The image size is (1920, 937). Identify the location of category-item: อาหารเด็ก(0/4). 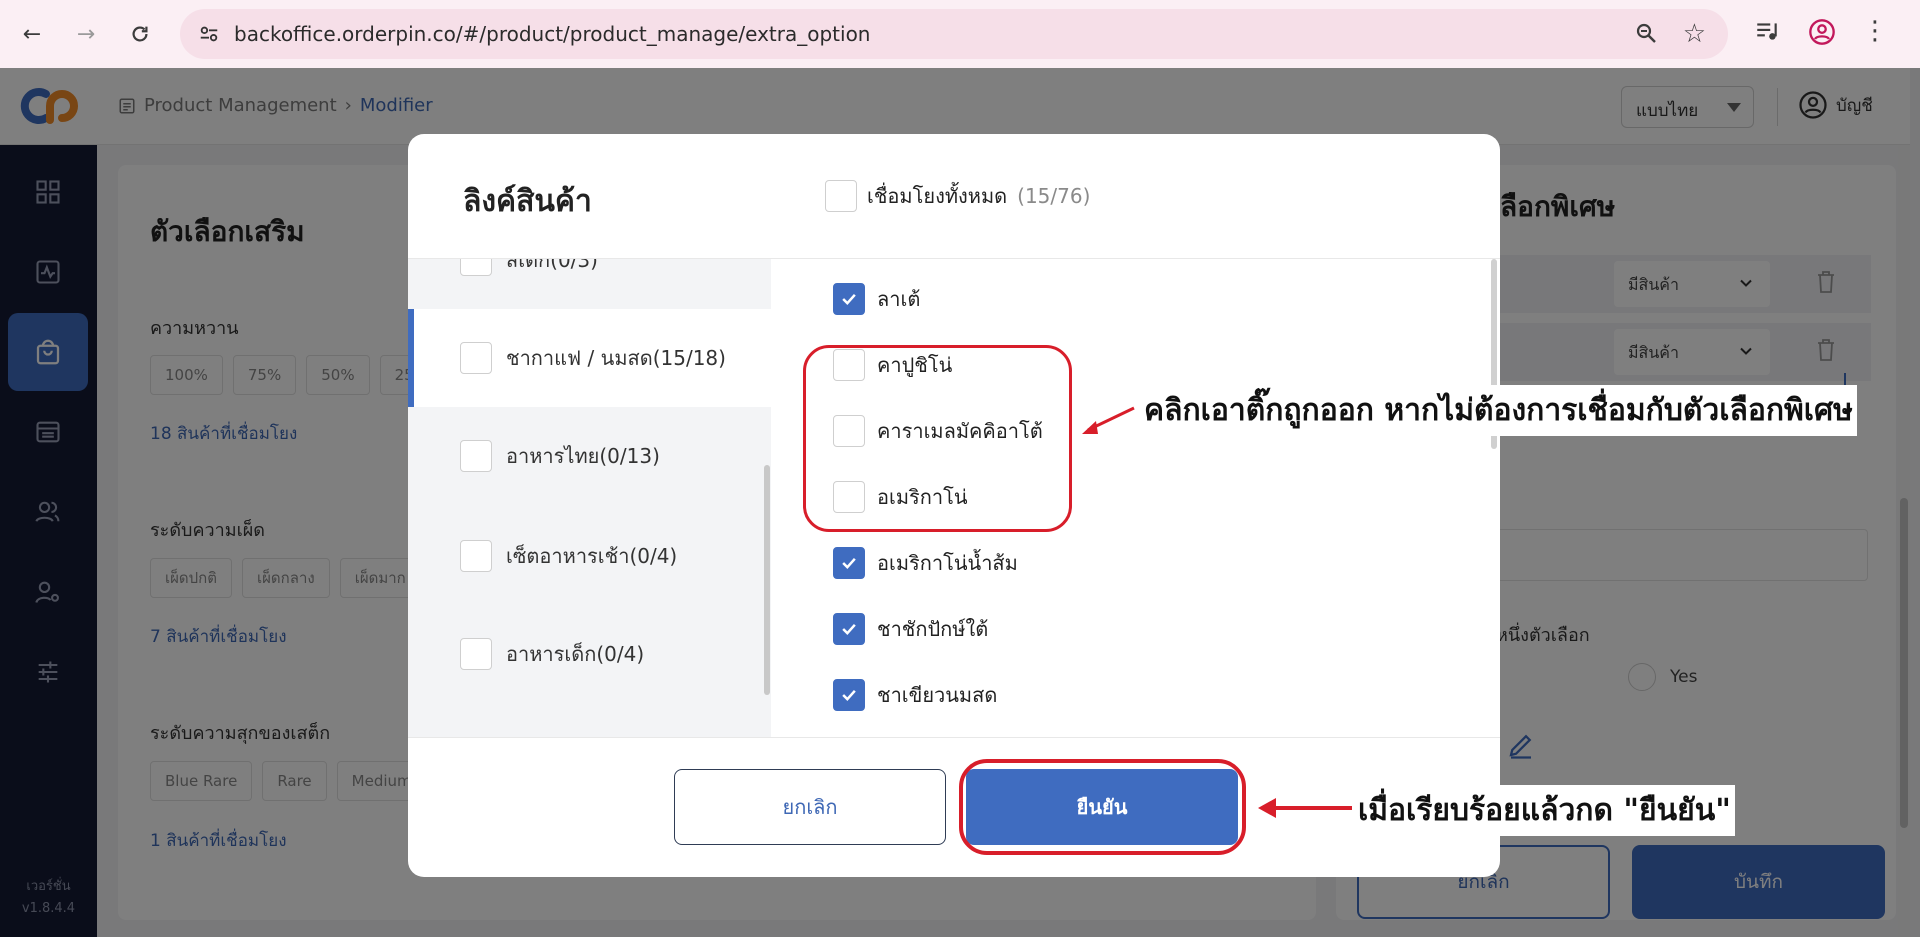
(589, 654).